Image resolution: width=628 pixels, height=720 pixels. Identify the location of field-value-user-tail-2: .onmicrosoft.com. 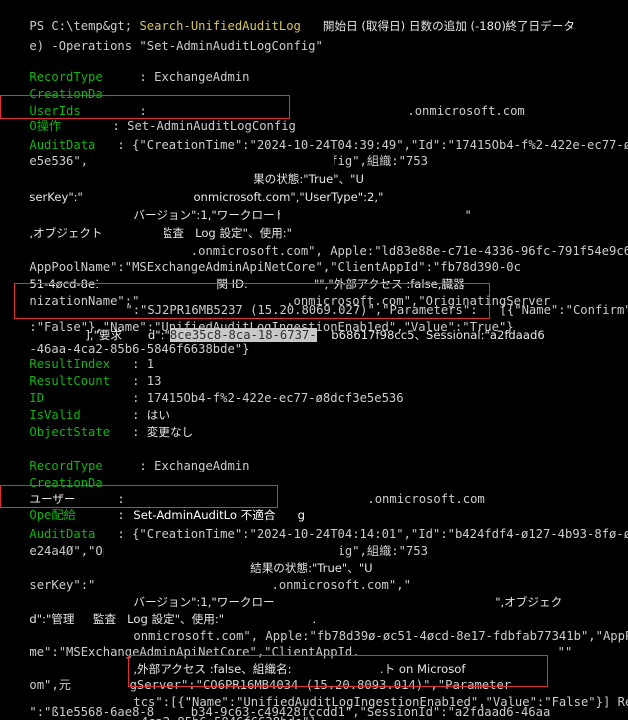
(426, 499).